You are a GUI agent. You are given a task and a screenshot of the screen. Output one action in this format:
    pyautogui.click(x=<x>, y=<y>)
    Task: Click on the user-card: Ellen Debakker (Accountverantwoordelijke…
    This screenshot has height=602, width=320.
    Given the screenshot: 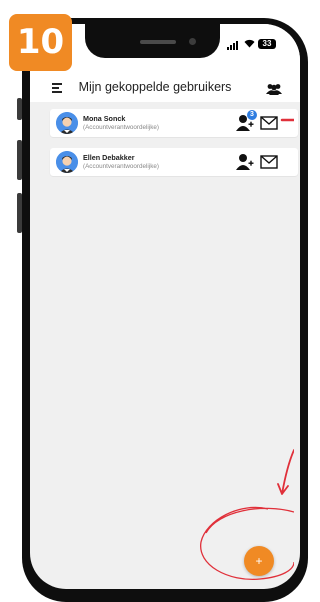 What is the action you would take?
    pyautogui.click(x=174, y=162)
    